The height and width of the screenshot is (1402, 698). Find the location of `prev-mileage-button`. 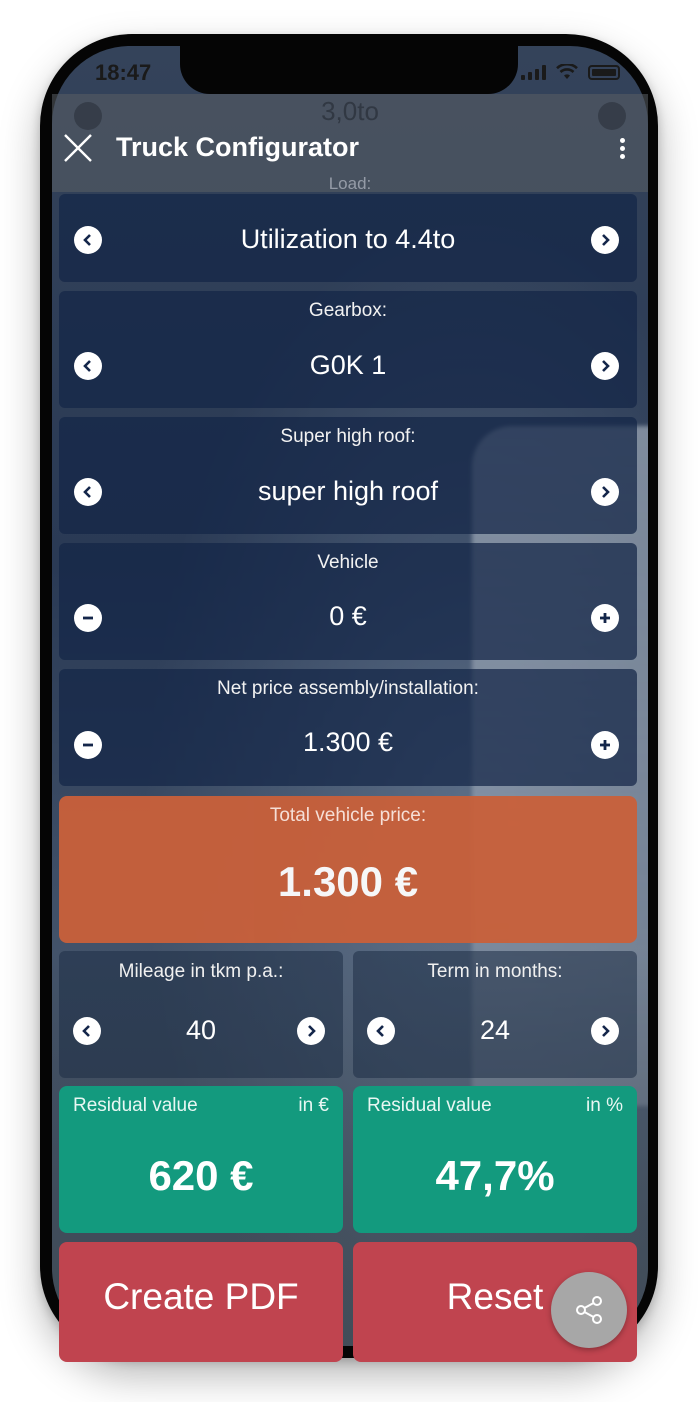

prev-mileage-button is located at coordinates (87, 1031).